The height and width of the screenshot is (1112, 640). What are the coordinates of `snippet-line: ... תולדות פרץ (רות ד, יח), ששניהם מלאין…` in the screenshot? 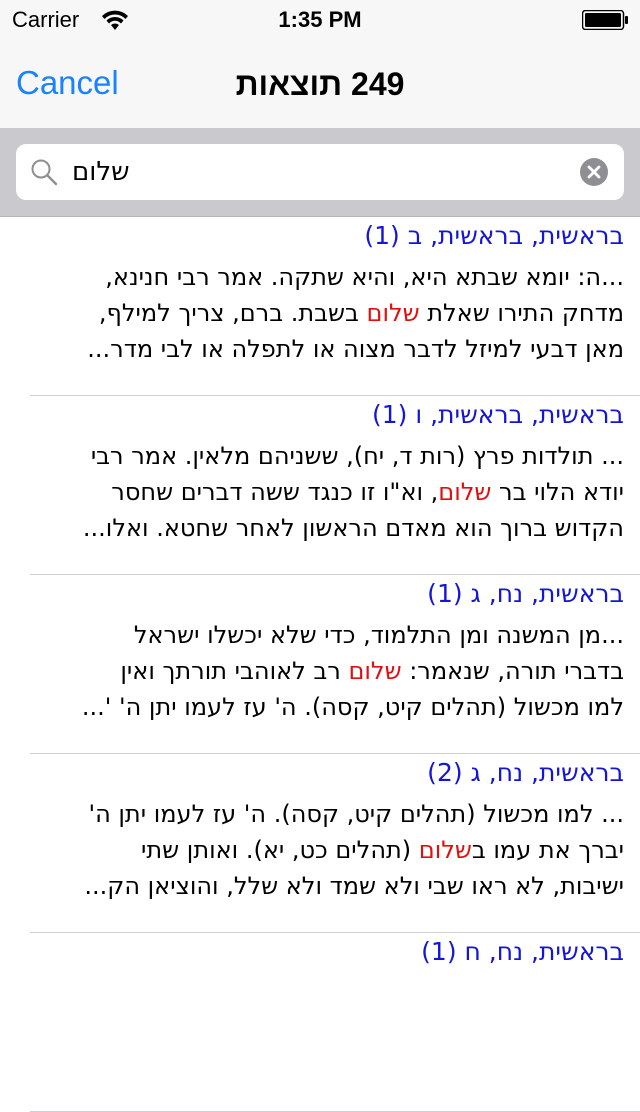 It's located at (357, 456).